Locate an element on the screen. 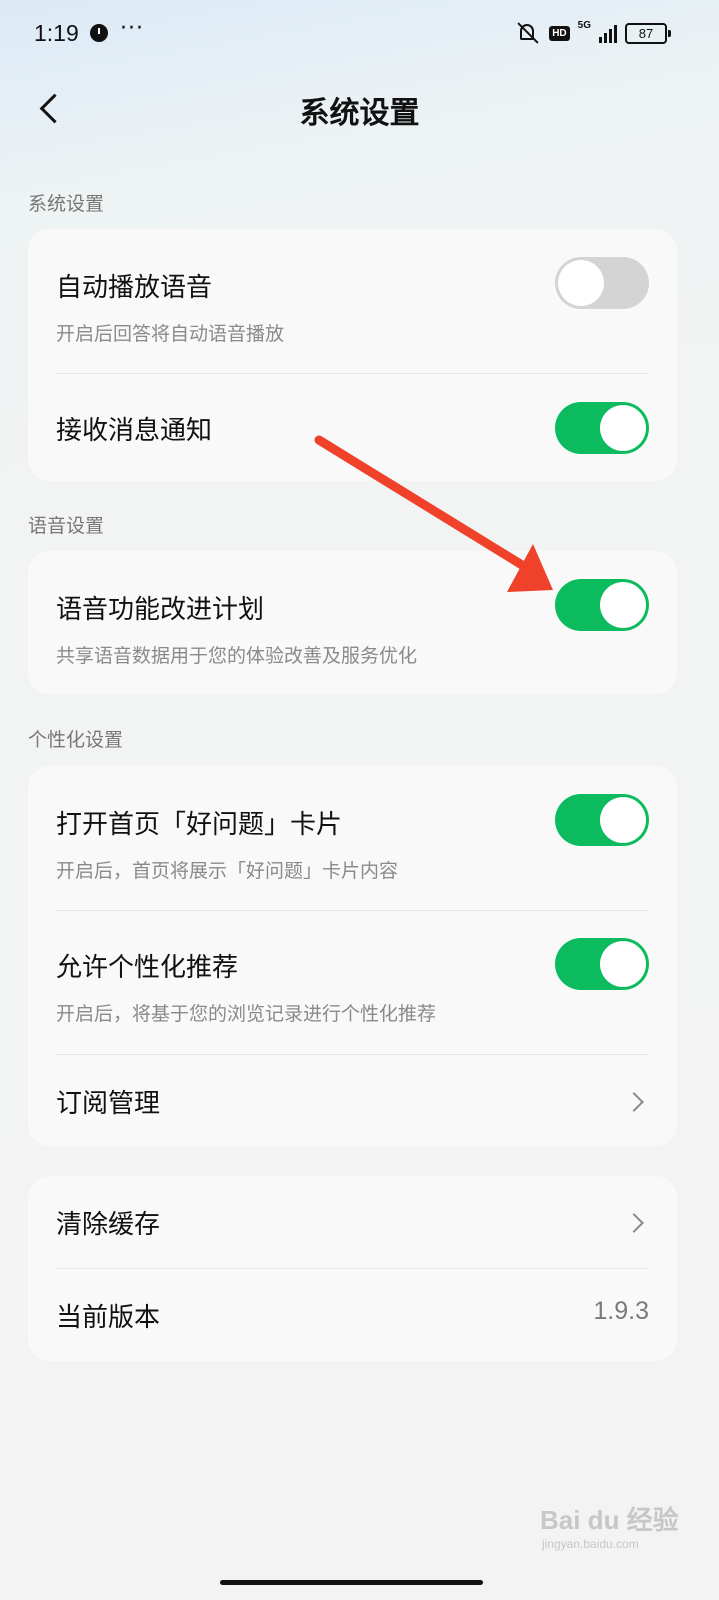 This screenshot has width=719, height=1600. watermark-brand: Bai du 经验 is located at coordinates (609, 1520).